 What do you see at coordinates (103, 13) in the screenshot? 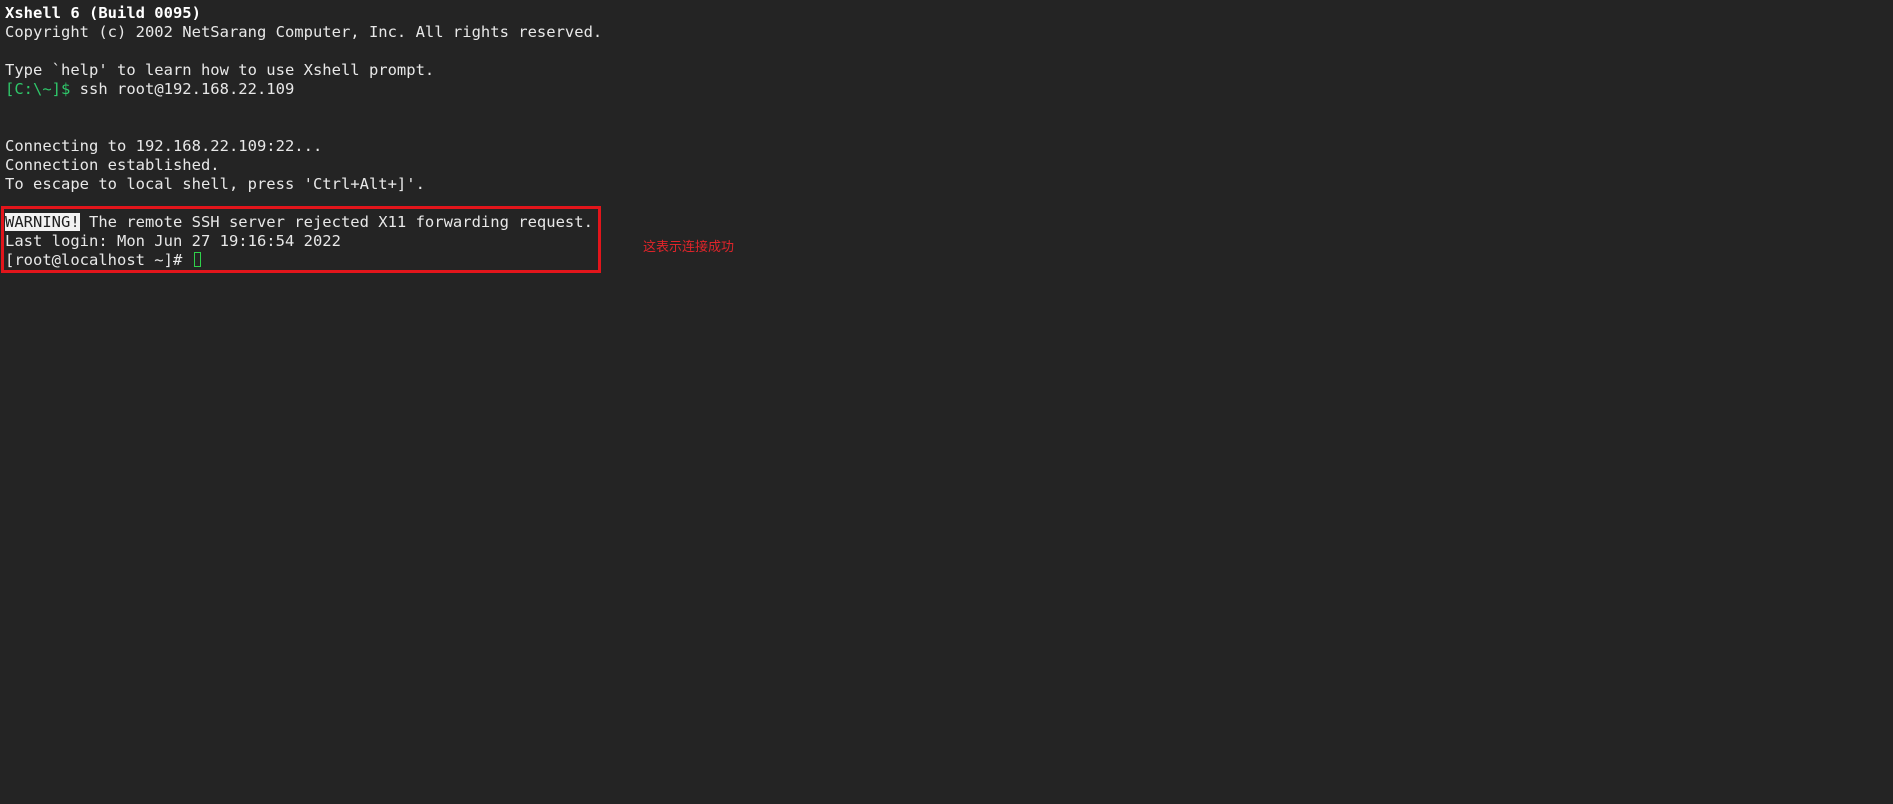
I see `terminal-title-line: Xshell 6 (Build 0095)` at bounding box center [103, 13].